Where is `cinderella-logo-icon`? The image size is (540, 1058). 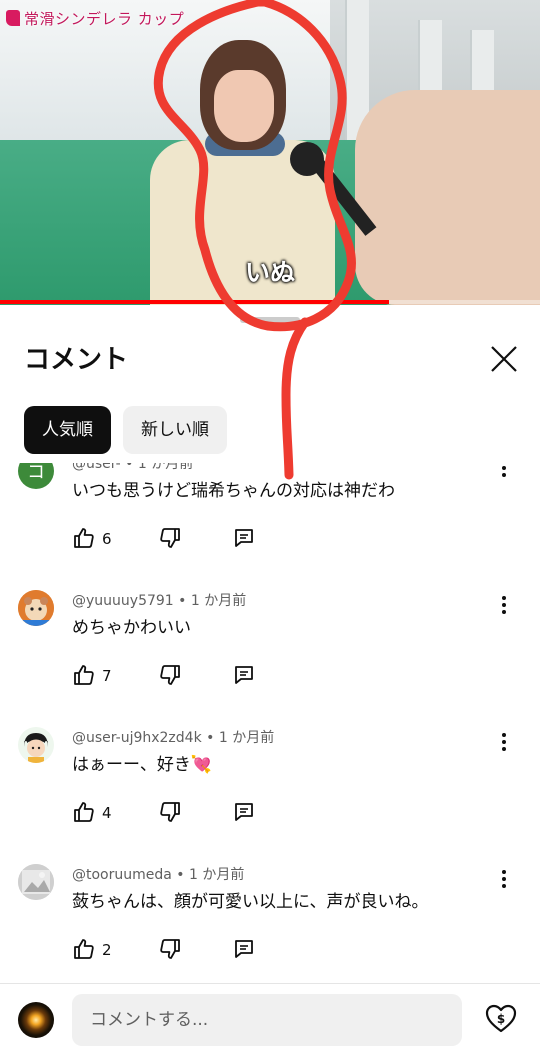
cinderella-logo-icon is located at coordinates (13, 18).